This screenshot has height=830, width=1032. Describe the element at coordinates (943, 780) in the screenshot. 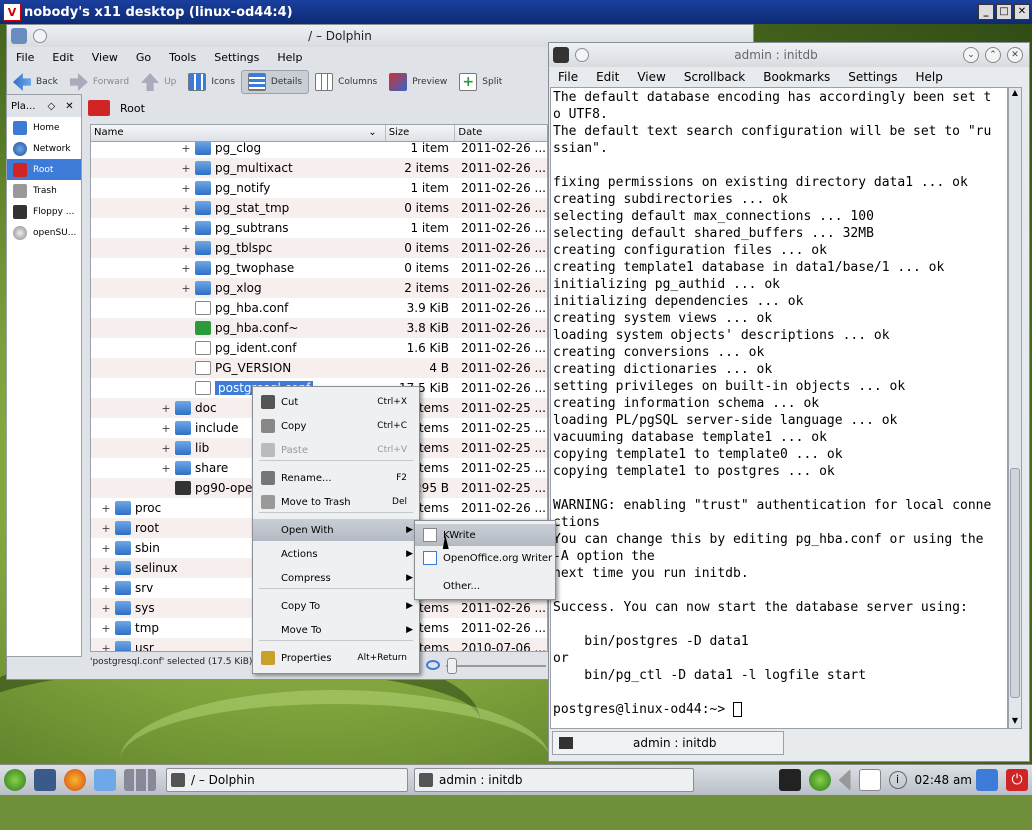

I see `clock: 02:48 am` at that location.